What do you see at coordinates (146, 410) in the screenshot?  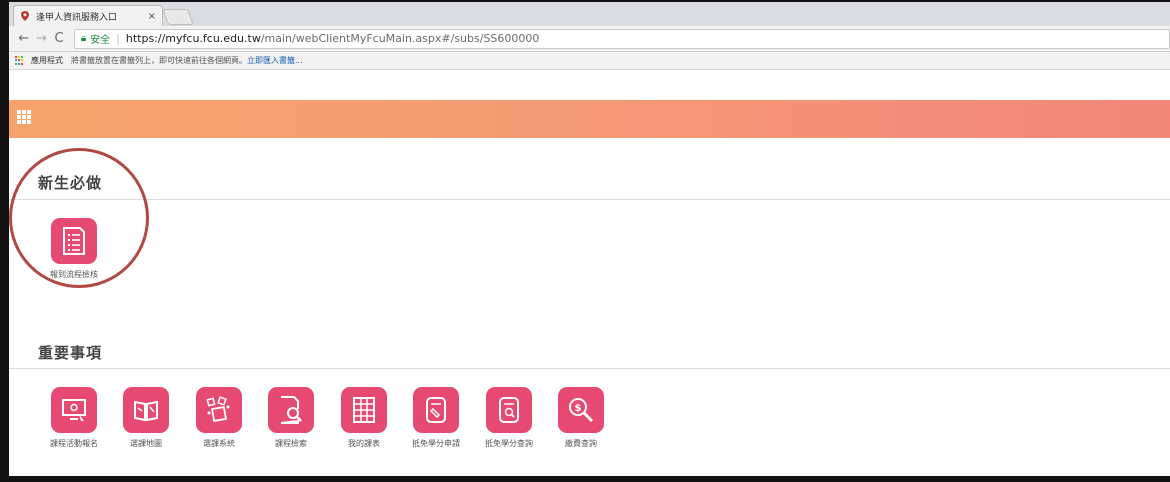 I see `map-book-icon` at bounding box center [146, 410].